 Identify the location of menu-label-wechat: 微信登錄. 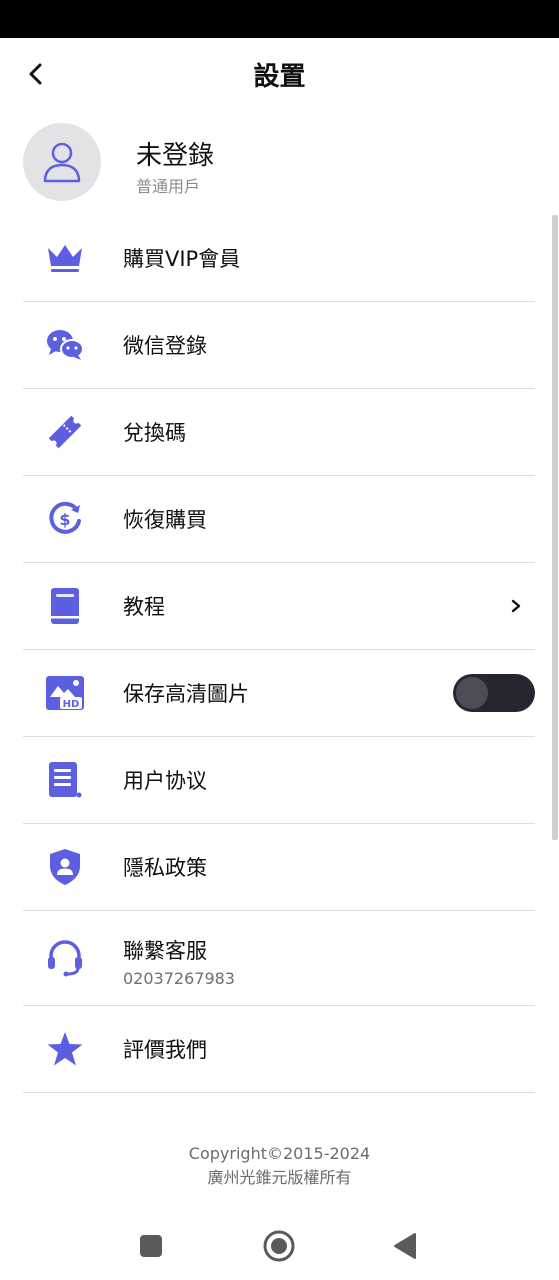
(165, 346).